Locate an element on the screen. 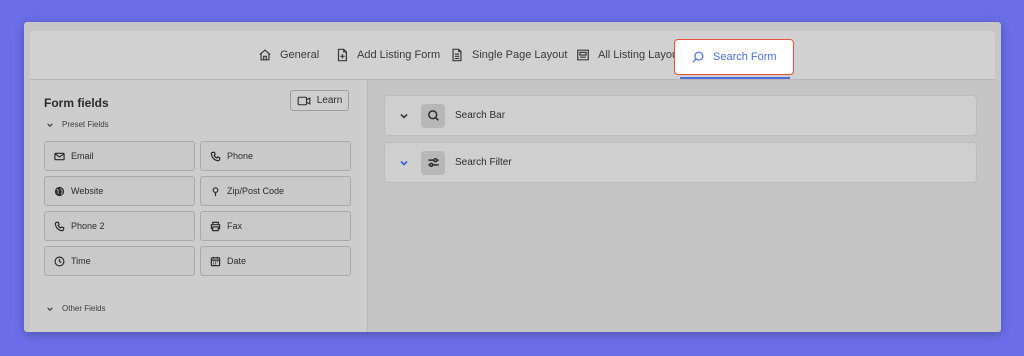 The width and height of the screenshot is (1024, 356). accordion-search-bar-label: Search Bar is located at coordinates (480, 115).